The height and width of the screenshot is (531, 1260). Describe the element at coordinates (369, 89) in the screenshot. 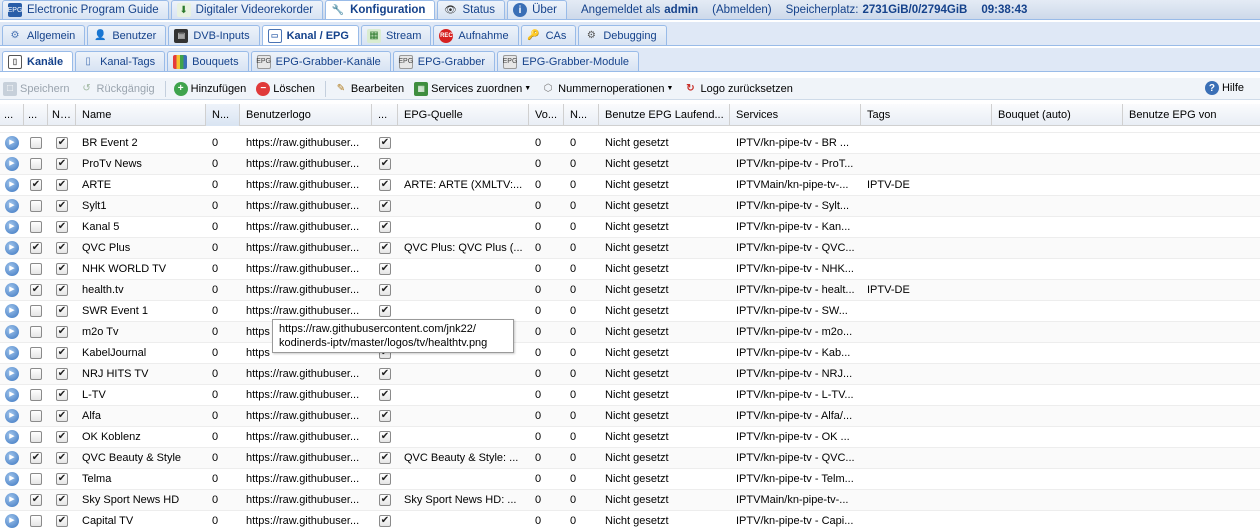

I see `edit-button: ✎ Bearbeiten` at that location.